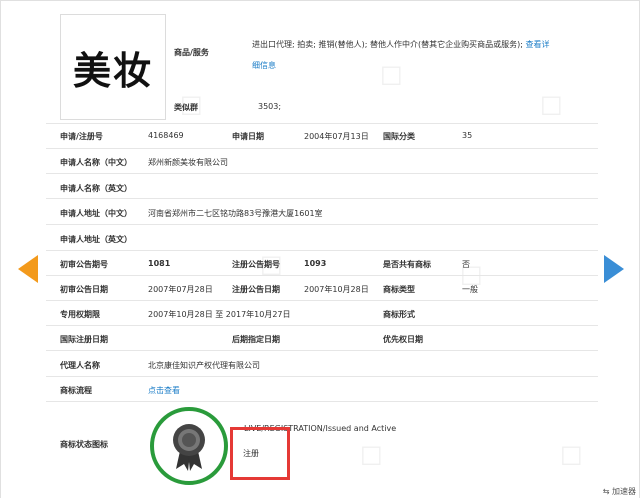 The image size is (640, 498). I want to click on address-cn-label: 申请人地址（中文）, so click(96, 213).